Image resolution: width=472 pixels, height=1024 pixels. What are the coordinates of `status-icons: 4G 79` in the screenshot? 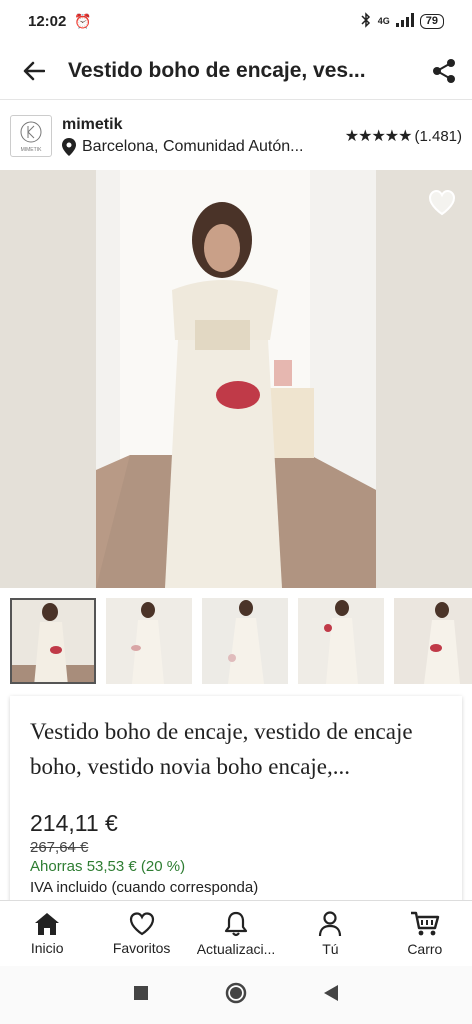 It's located at (402, 21).